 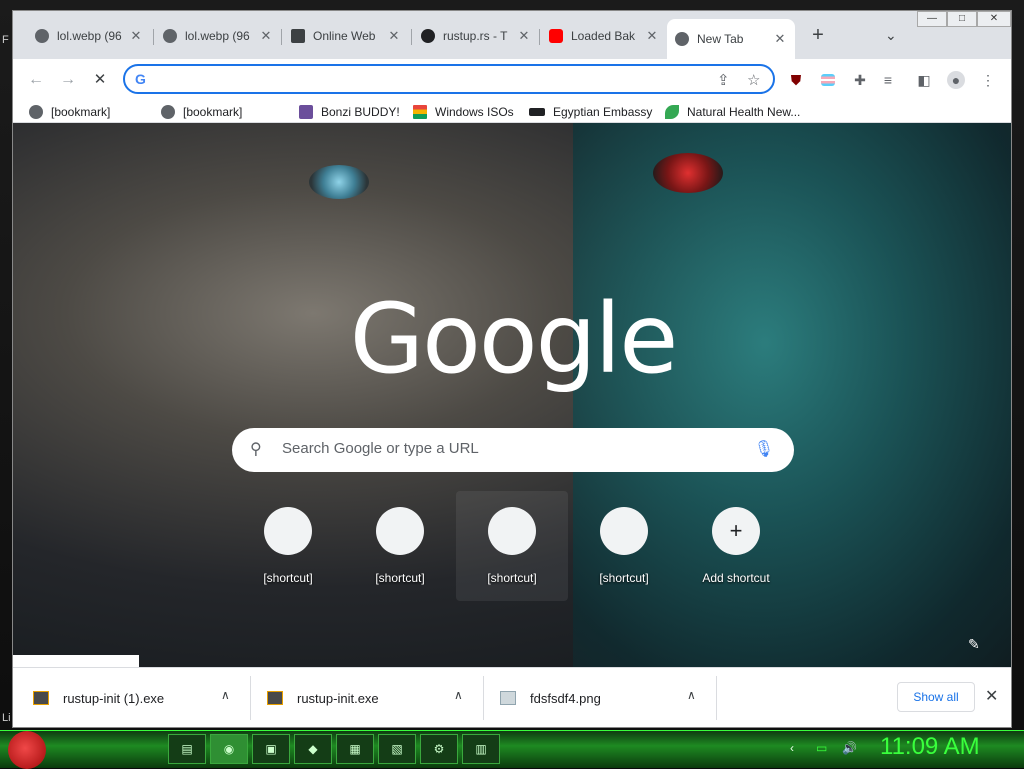 What do you see at coordinates (849, 748) in the screenshot?
I see `tray-volume-icon: 🔊` at bounding box center [849, 748].